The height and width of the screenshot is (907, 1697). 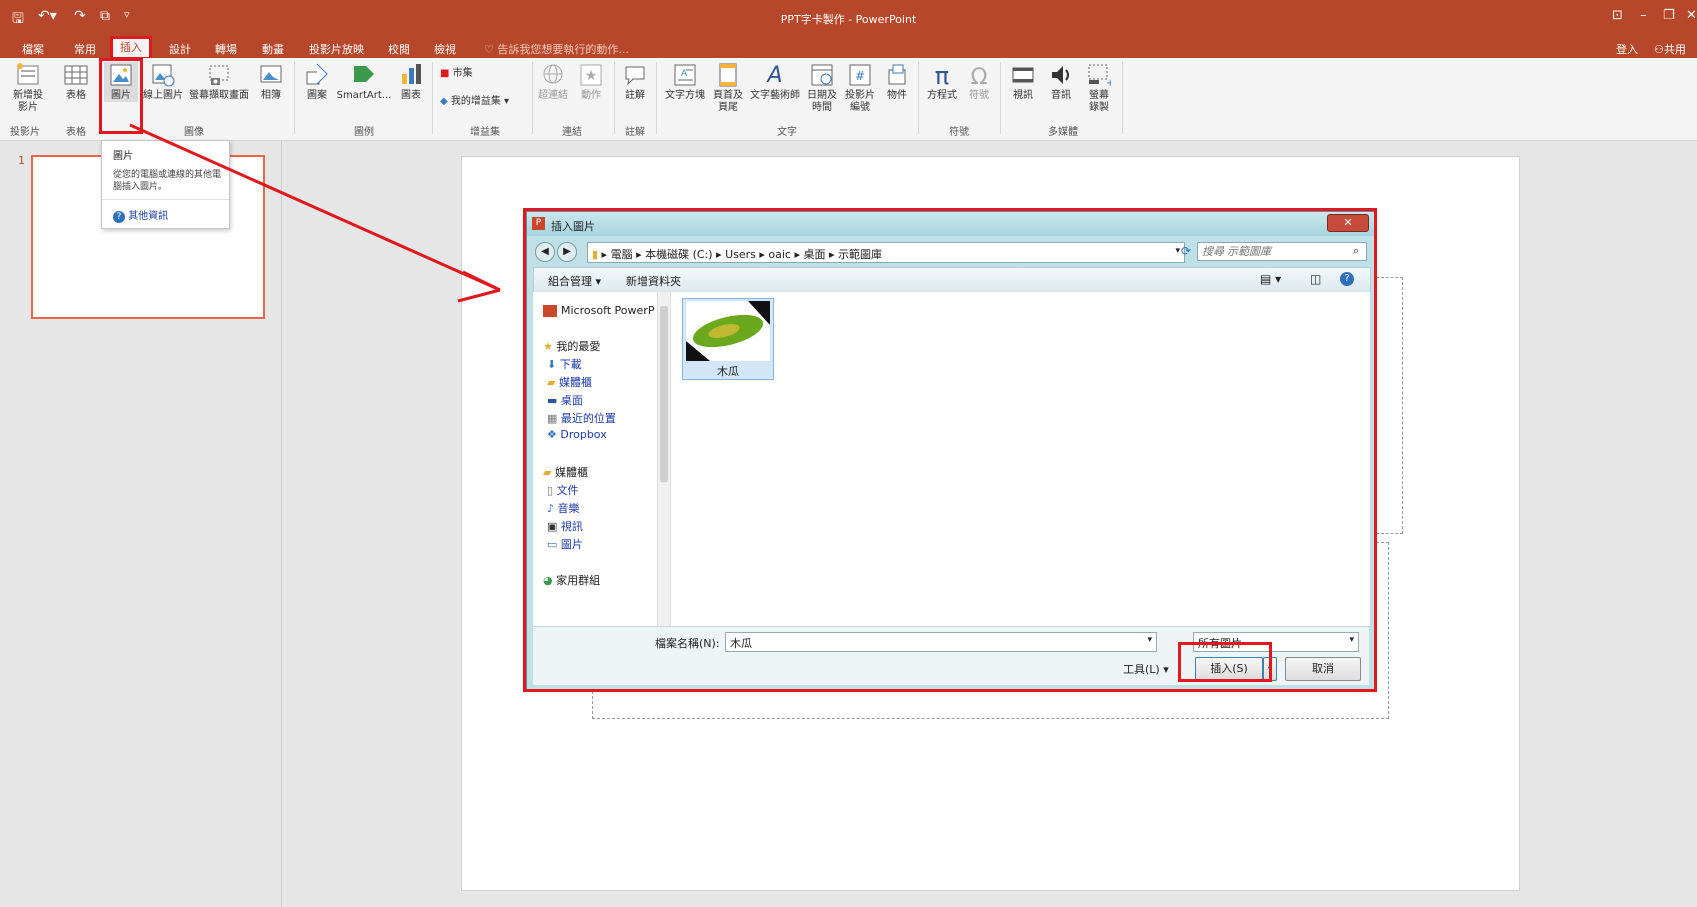 What do you see at coordinates (565, 472) in the screenshot?
I see `nav-item-libraries: ▰ 媒體櫃` at bounding box center [565, 472].